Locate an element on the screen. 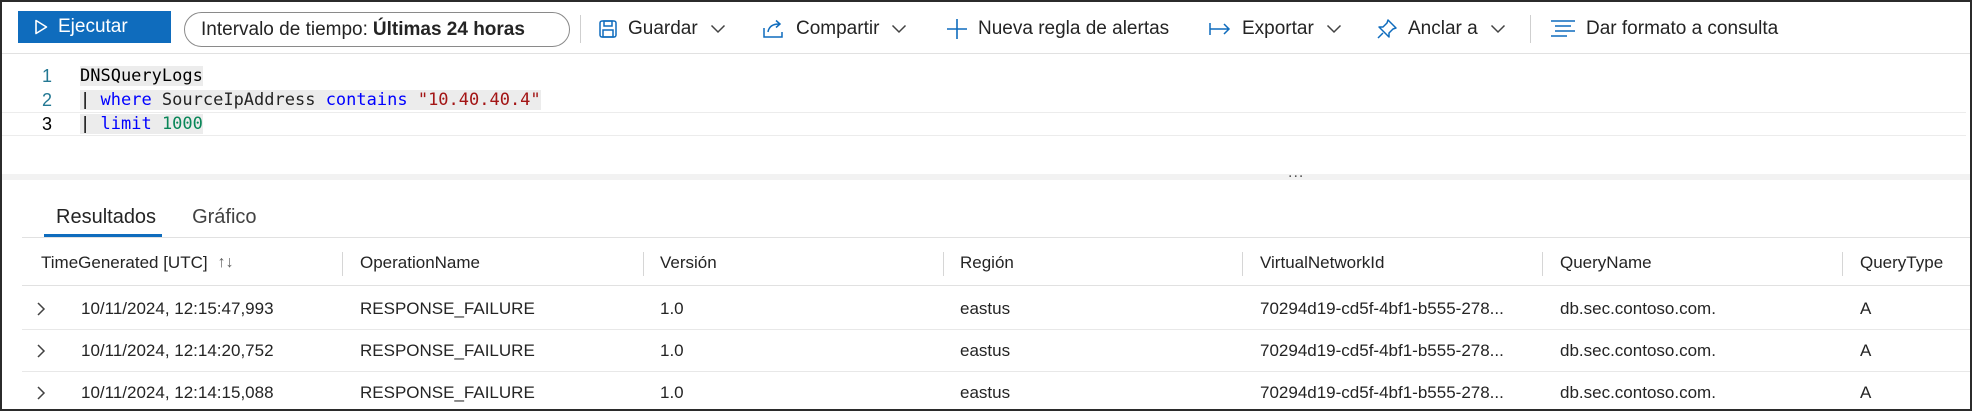  export-button: Exportar is located at coordinates (1275, 29).